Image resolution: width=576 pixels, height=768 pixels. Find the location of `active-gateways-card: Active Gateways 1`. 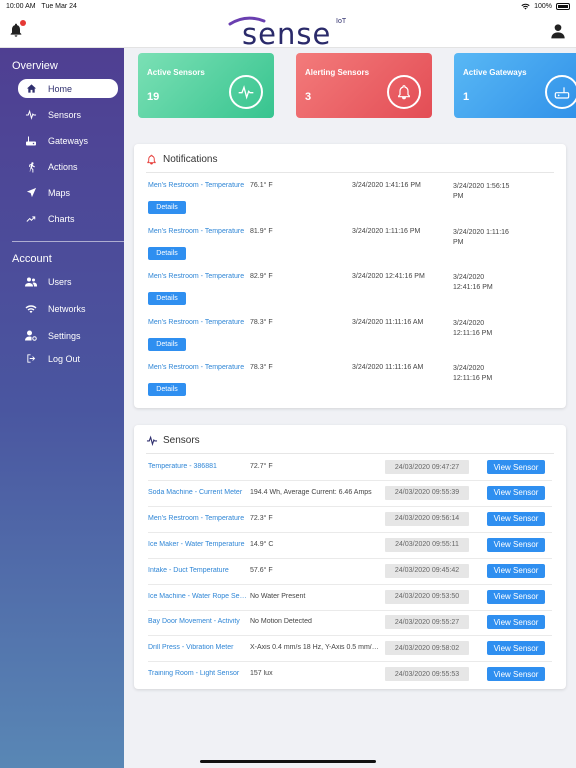

active-gateways-card: Active Gateways 1 is located at coordinates (515, 85).